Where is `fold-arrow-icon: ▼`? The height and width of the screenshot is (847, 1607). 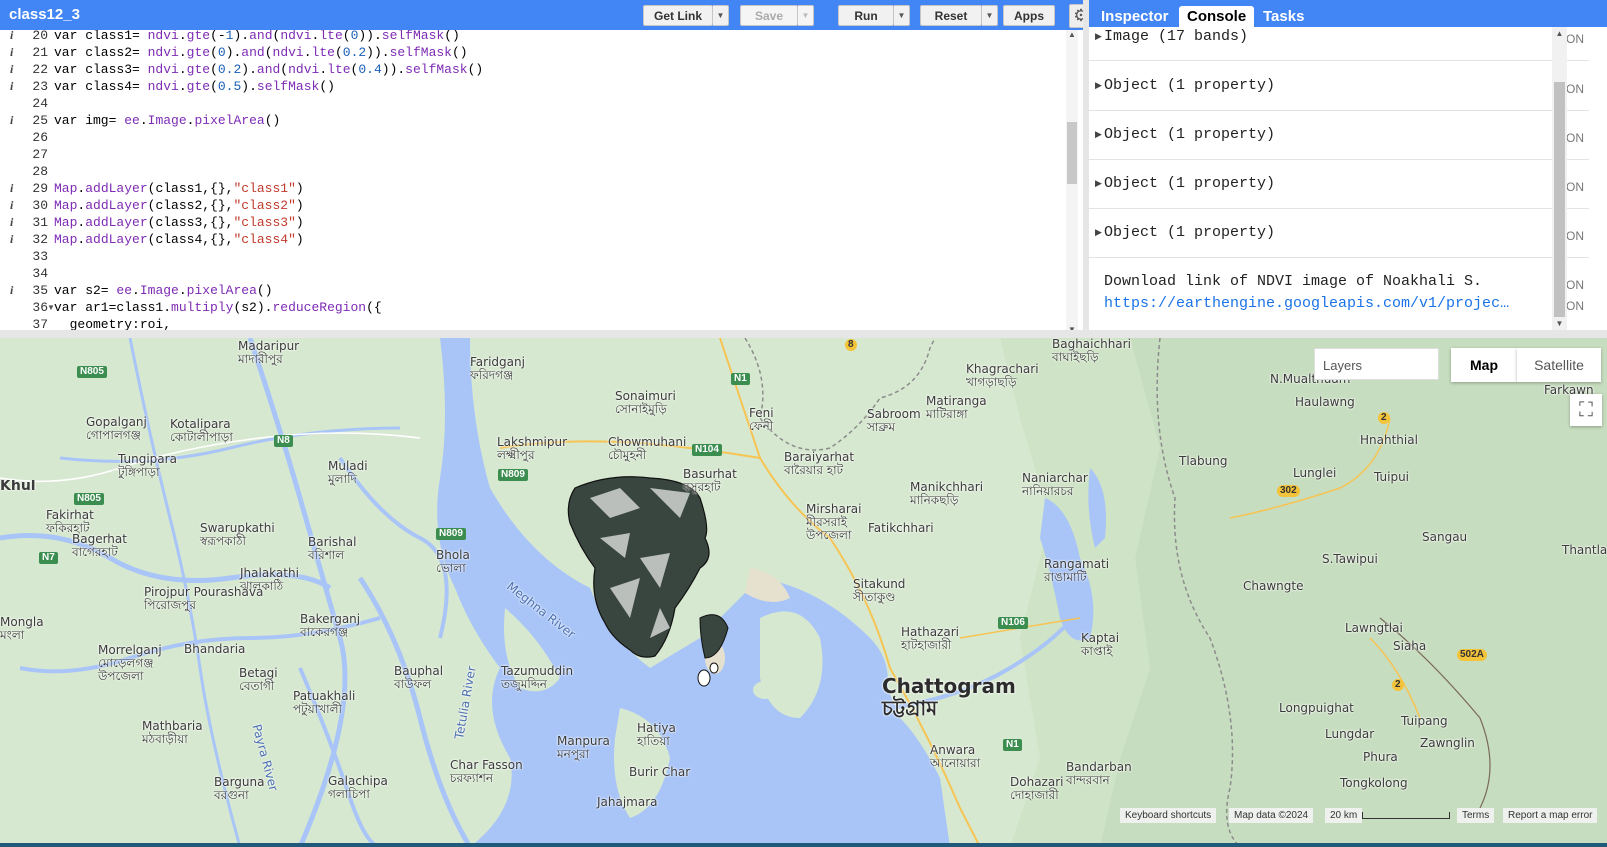
fold-arrow-icon: ▼ is located at coordinates (50, 307).